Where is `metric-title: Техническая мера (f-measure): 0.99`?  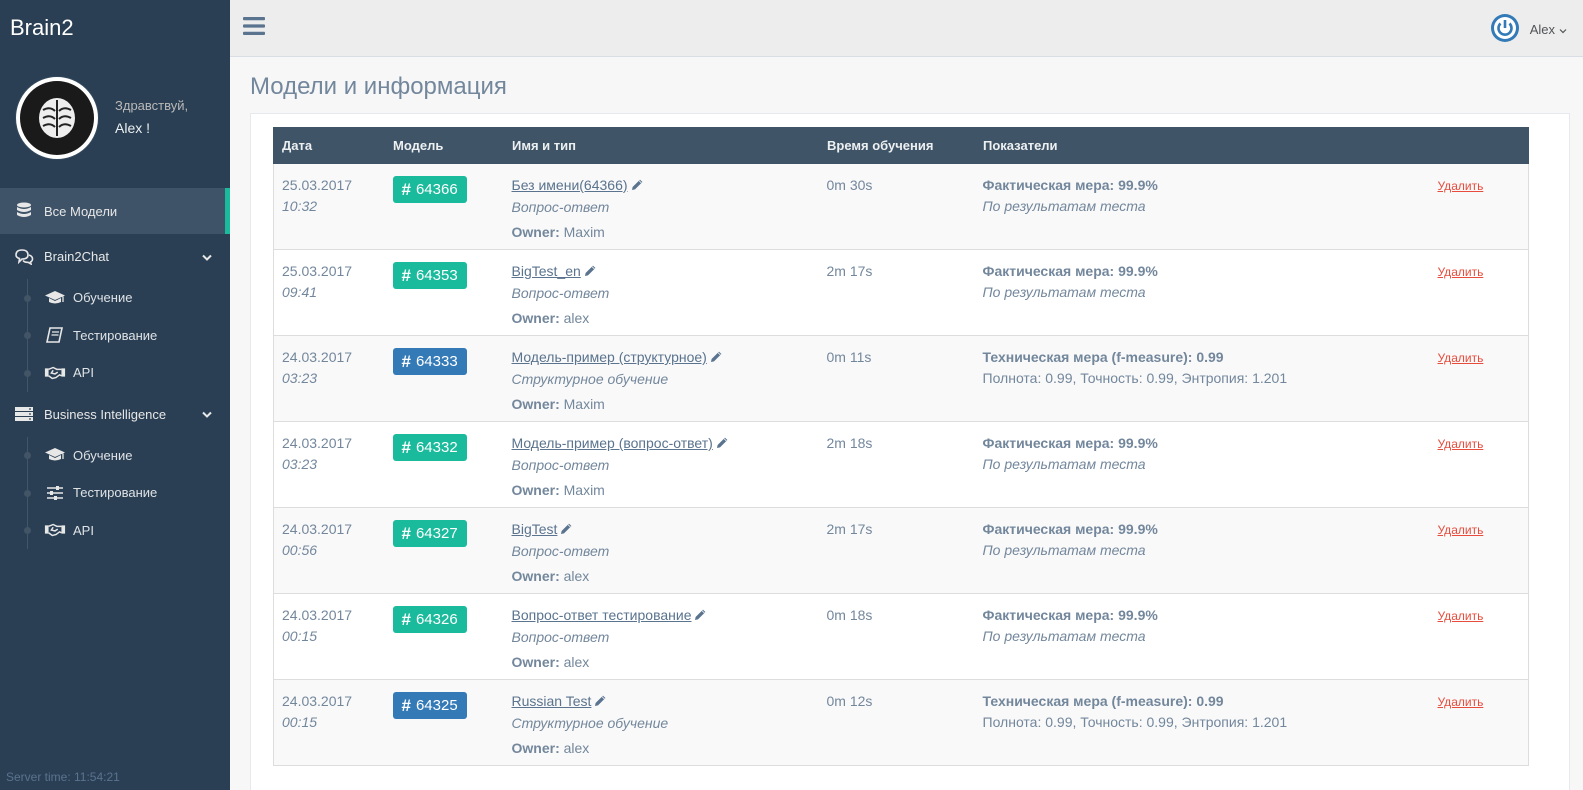 metric-title: Техническая мера (f-measure): 0.99 is located at coordinates (1103, 701).